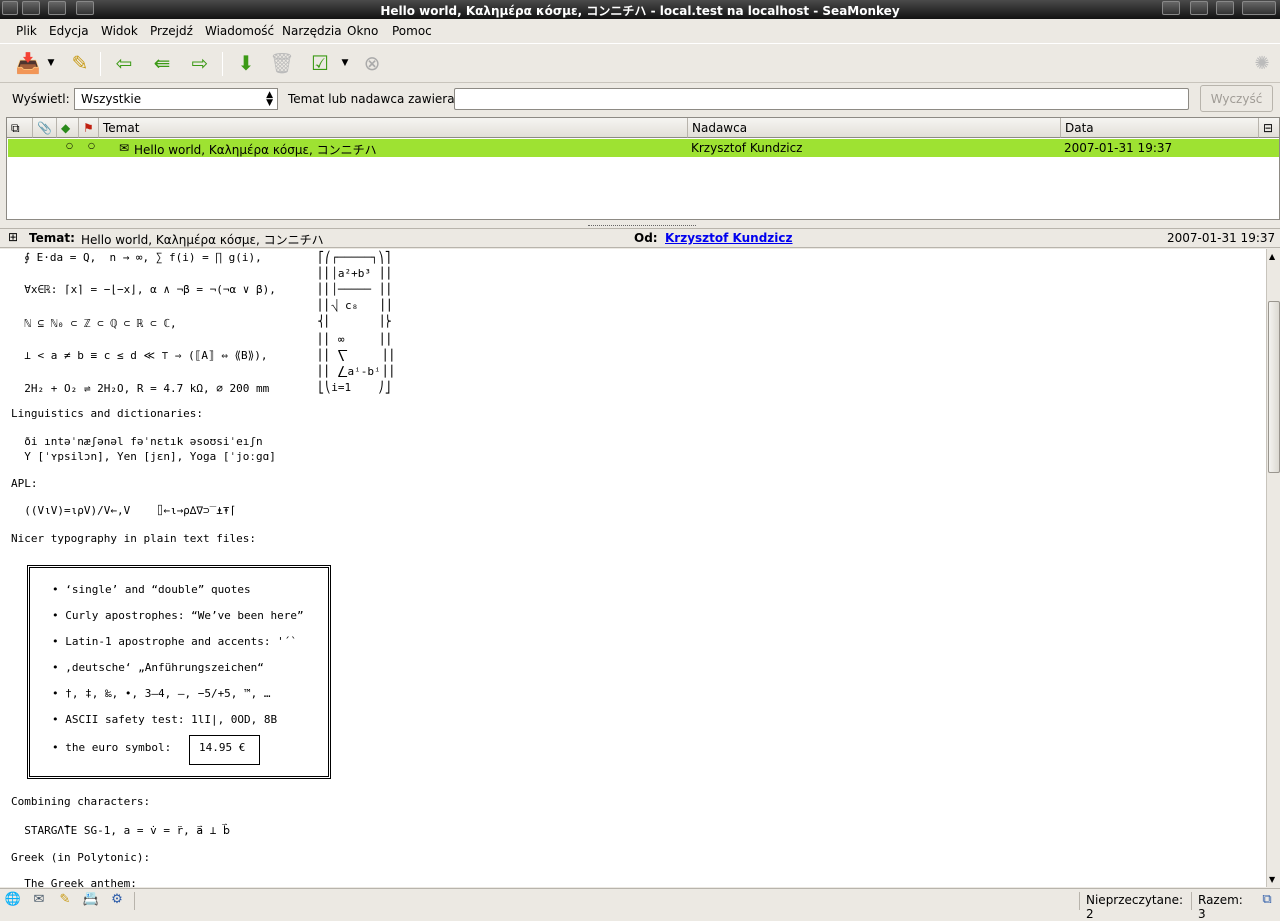 This screenshot has height=921, width=1280. I want to click on get-mail-icon: 📥, so click(28, 63).